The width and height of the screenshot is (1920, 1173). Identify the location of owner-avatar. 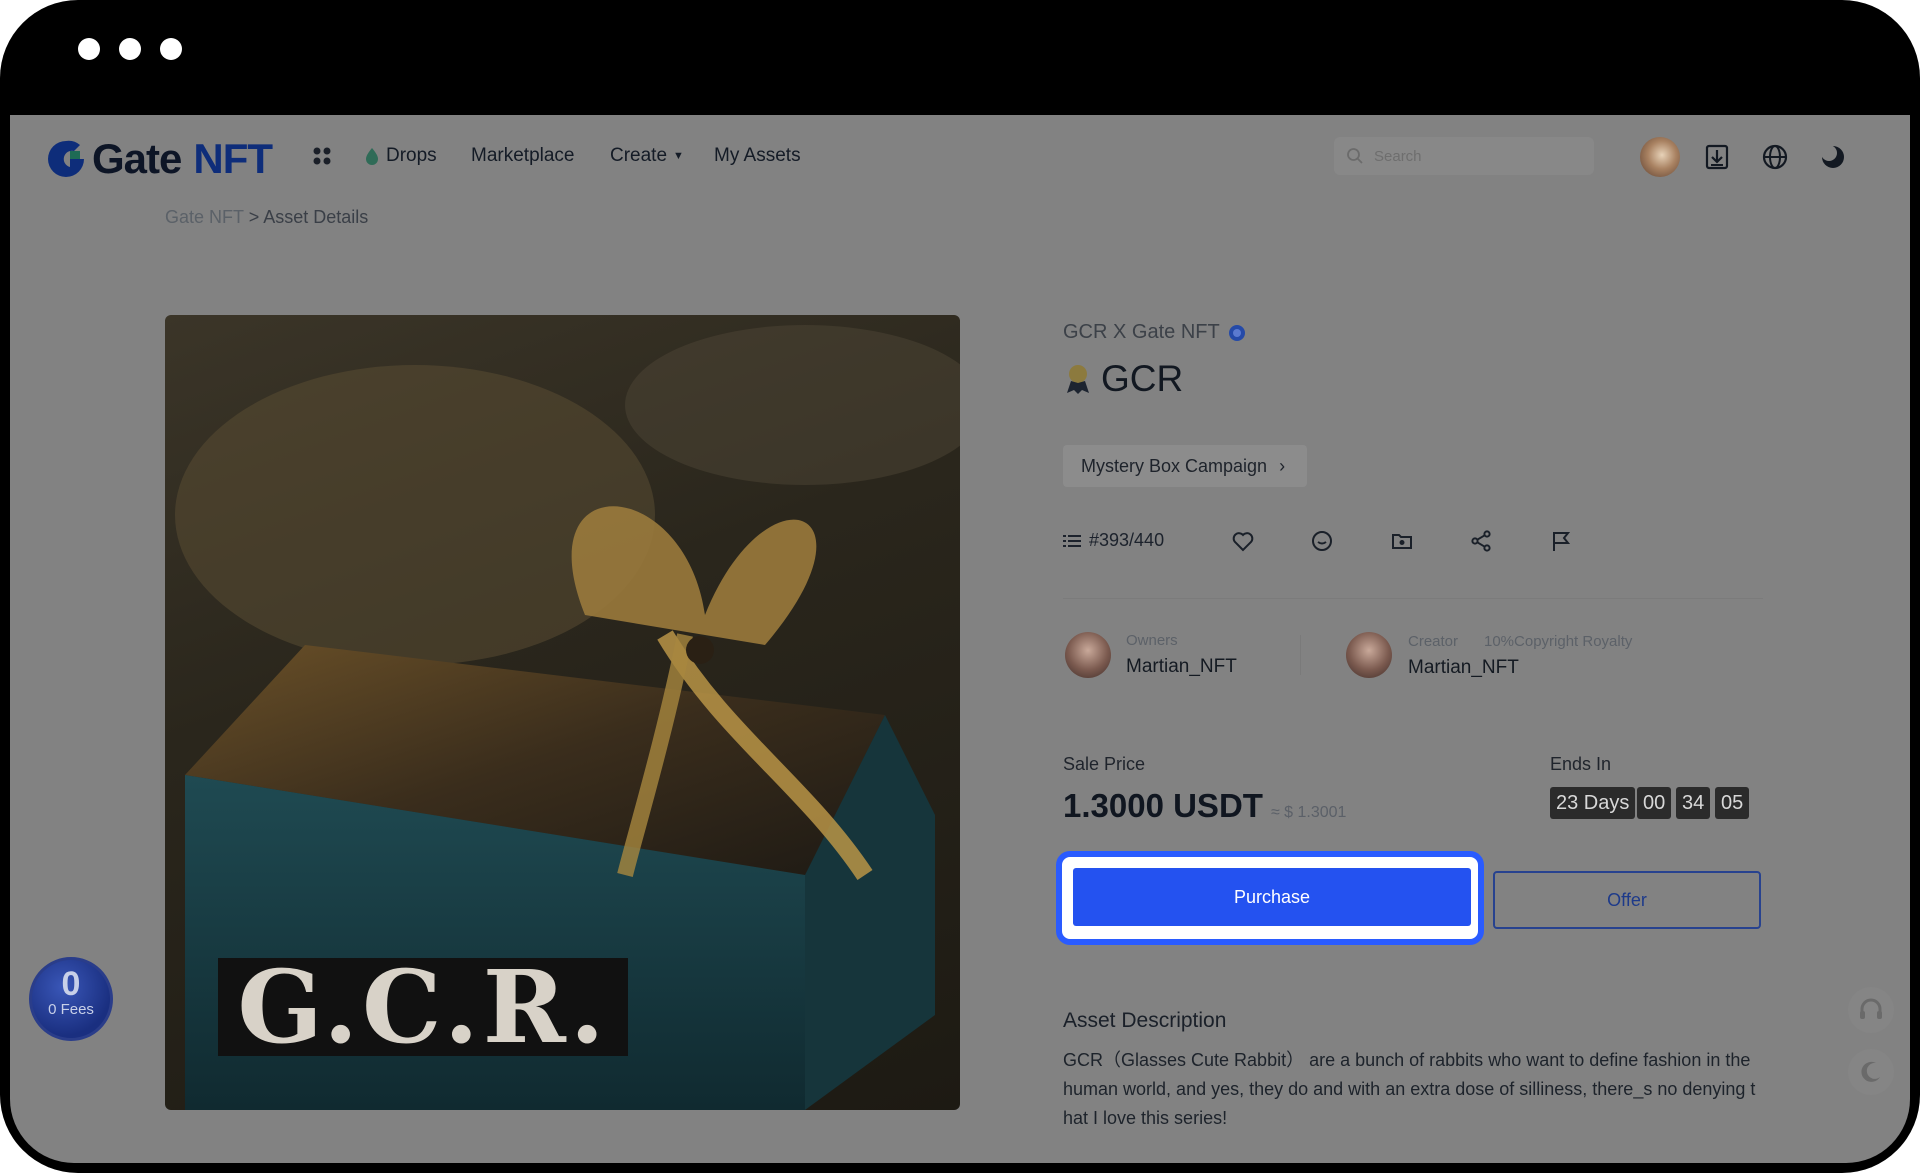
(1088, 655).